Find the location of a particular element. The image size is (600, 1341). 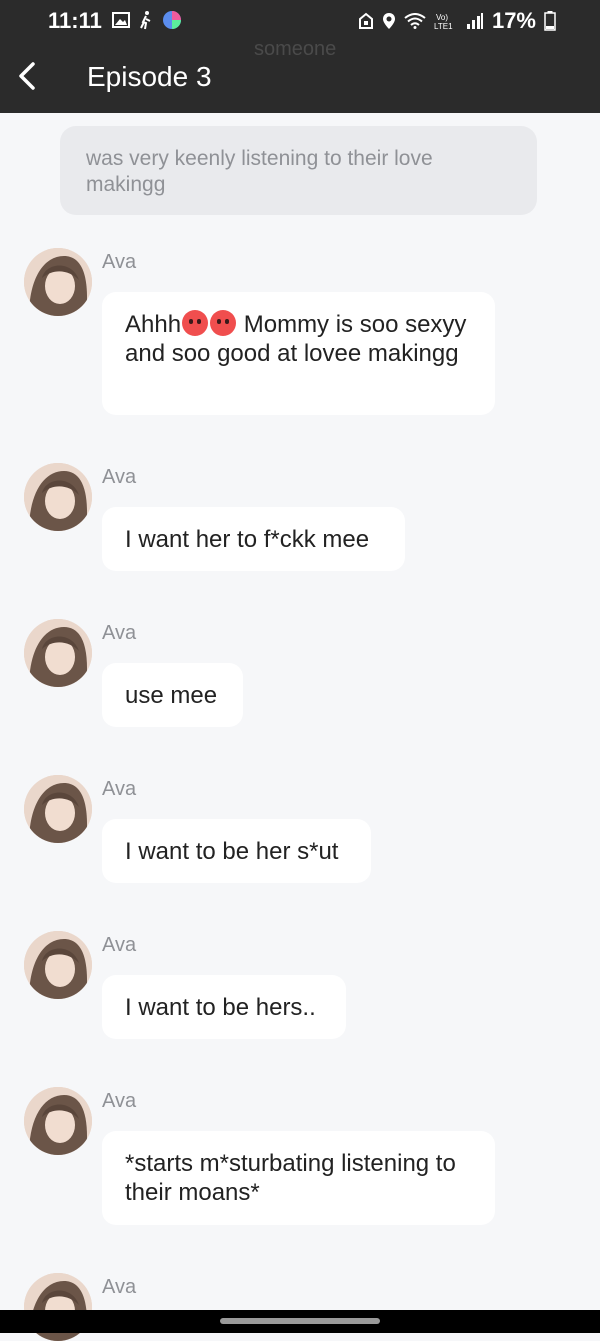

signal-icon is located at coordinates (474, 21).